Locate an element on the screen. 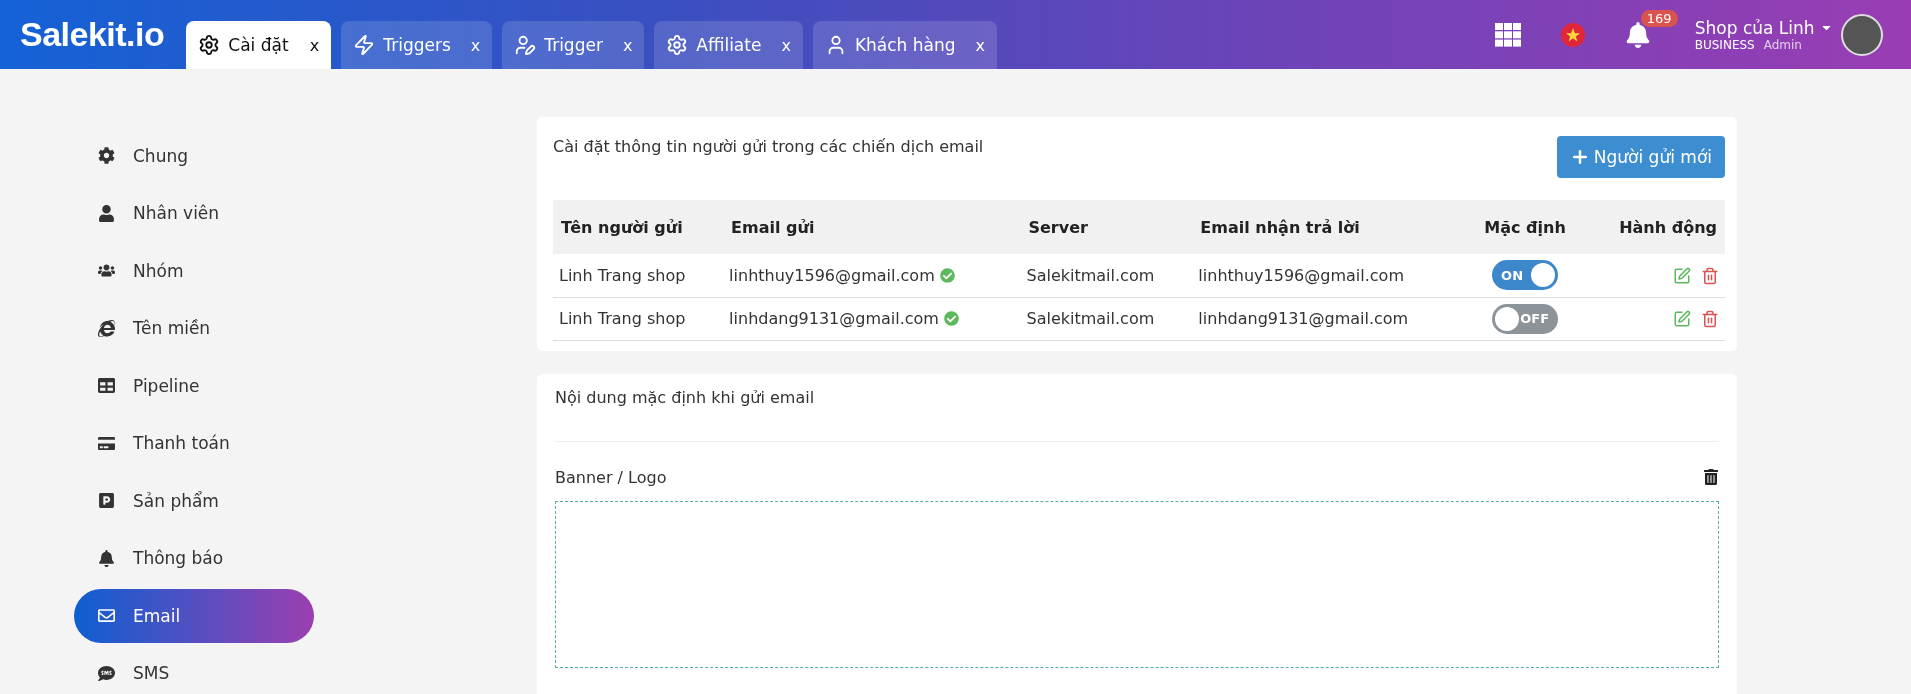 The height and width of the screenshot is (694, 1911). user-icon is located at coordinates (106, 213).